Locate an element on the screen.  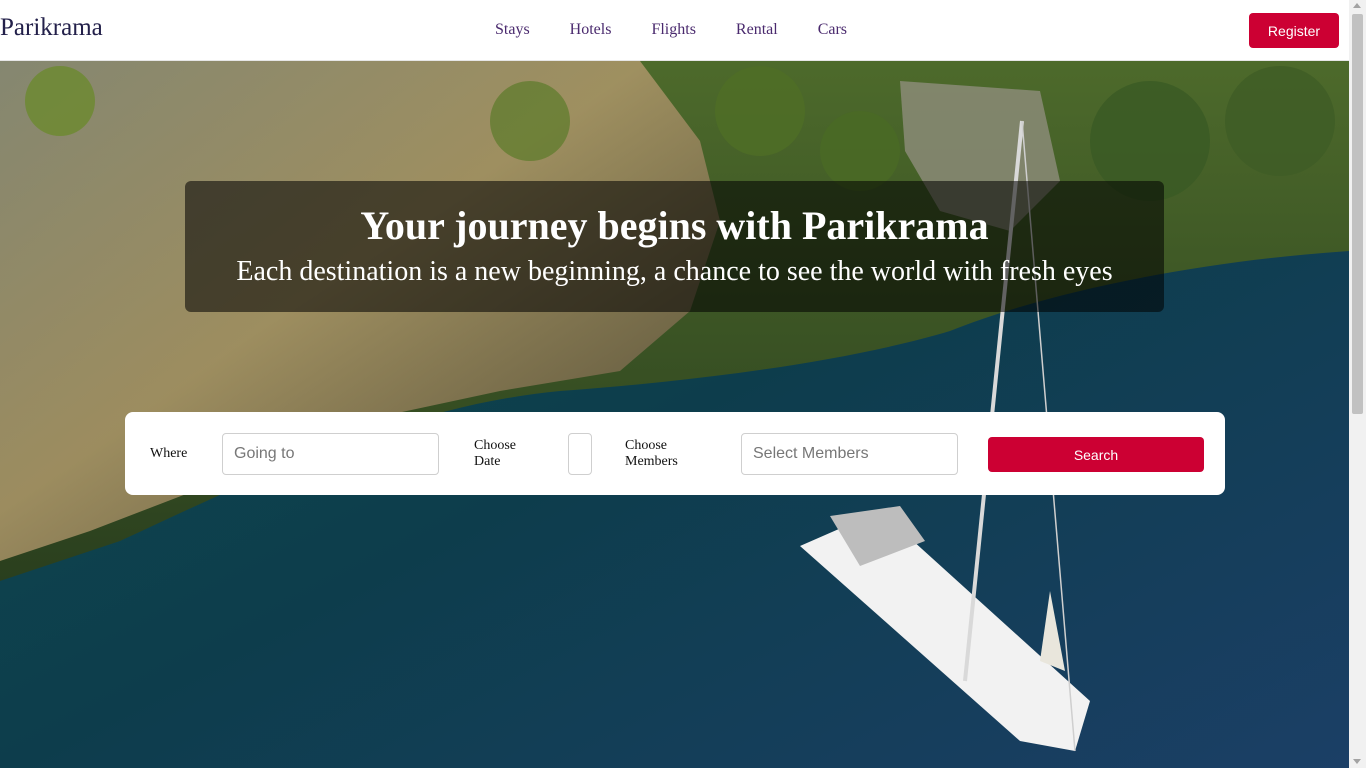
search-panel: Where Choose Date Choose Members Search is located at coordinates (675, 453).